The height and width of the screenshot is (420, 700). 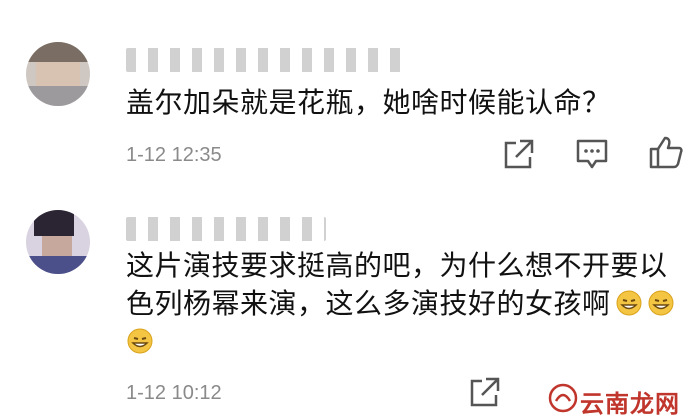 I want to click on thumbs-up-icon, so click(x=666, y=152).